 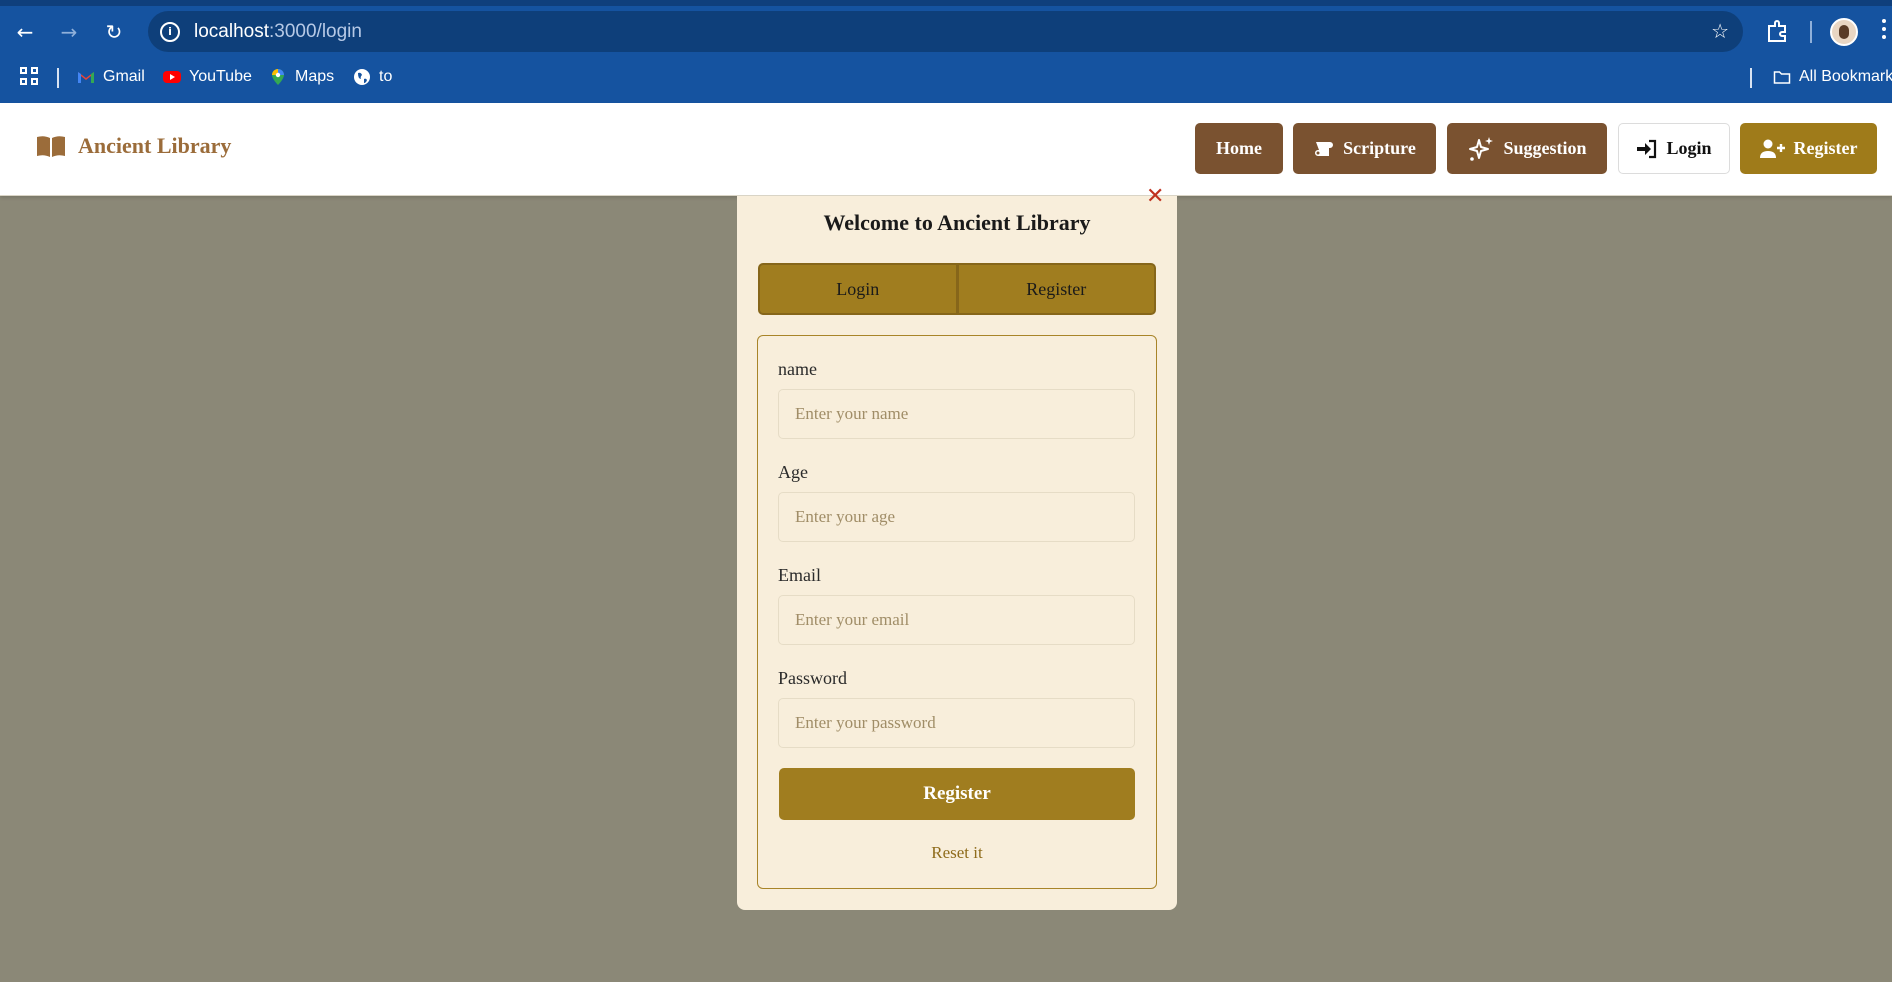 I want to click on nav-suggestion-button: Suggestion, so click(x=1527, y=148).